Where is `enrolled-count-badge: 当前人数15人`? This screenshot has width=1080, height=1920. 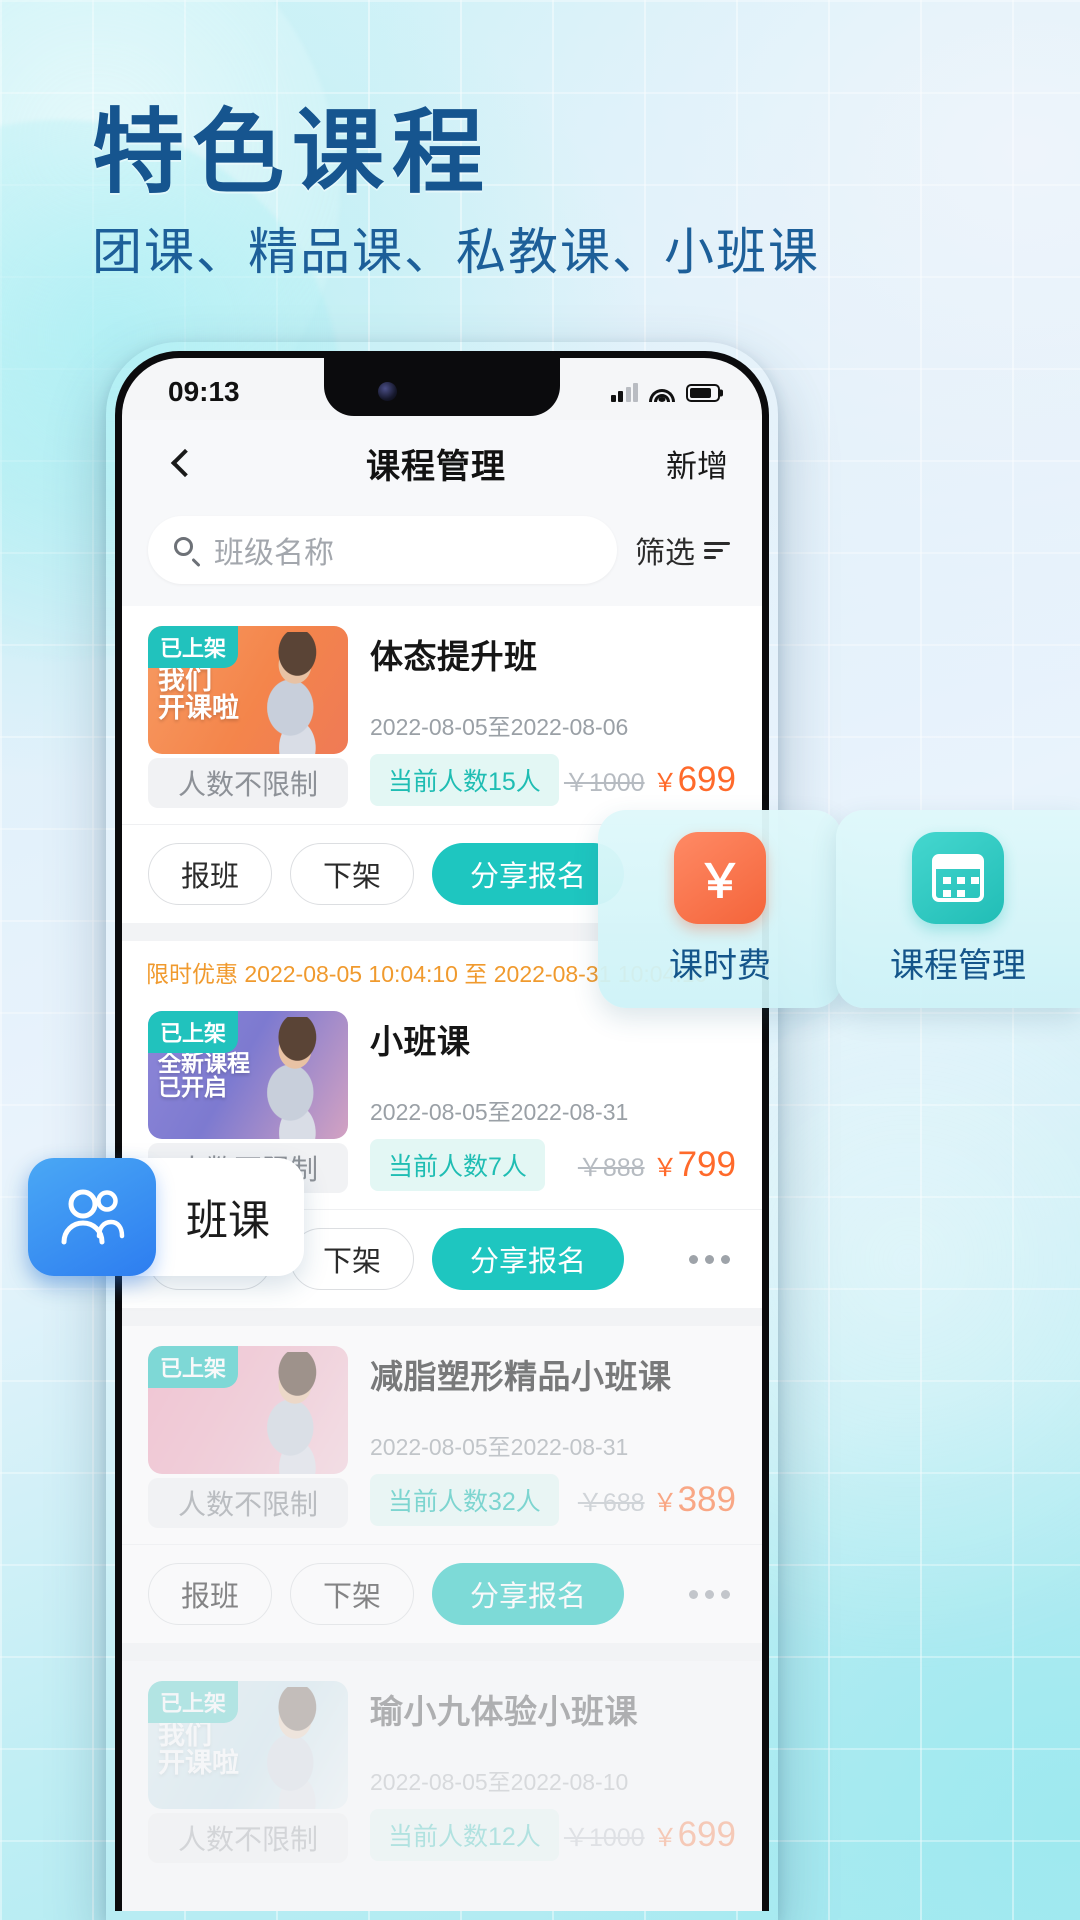
enrolled-count-badge: 当前人数15人 is located at coordinates (464, 780).